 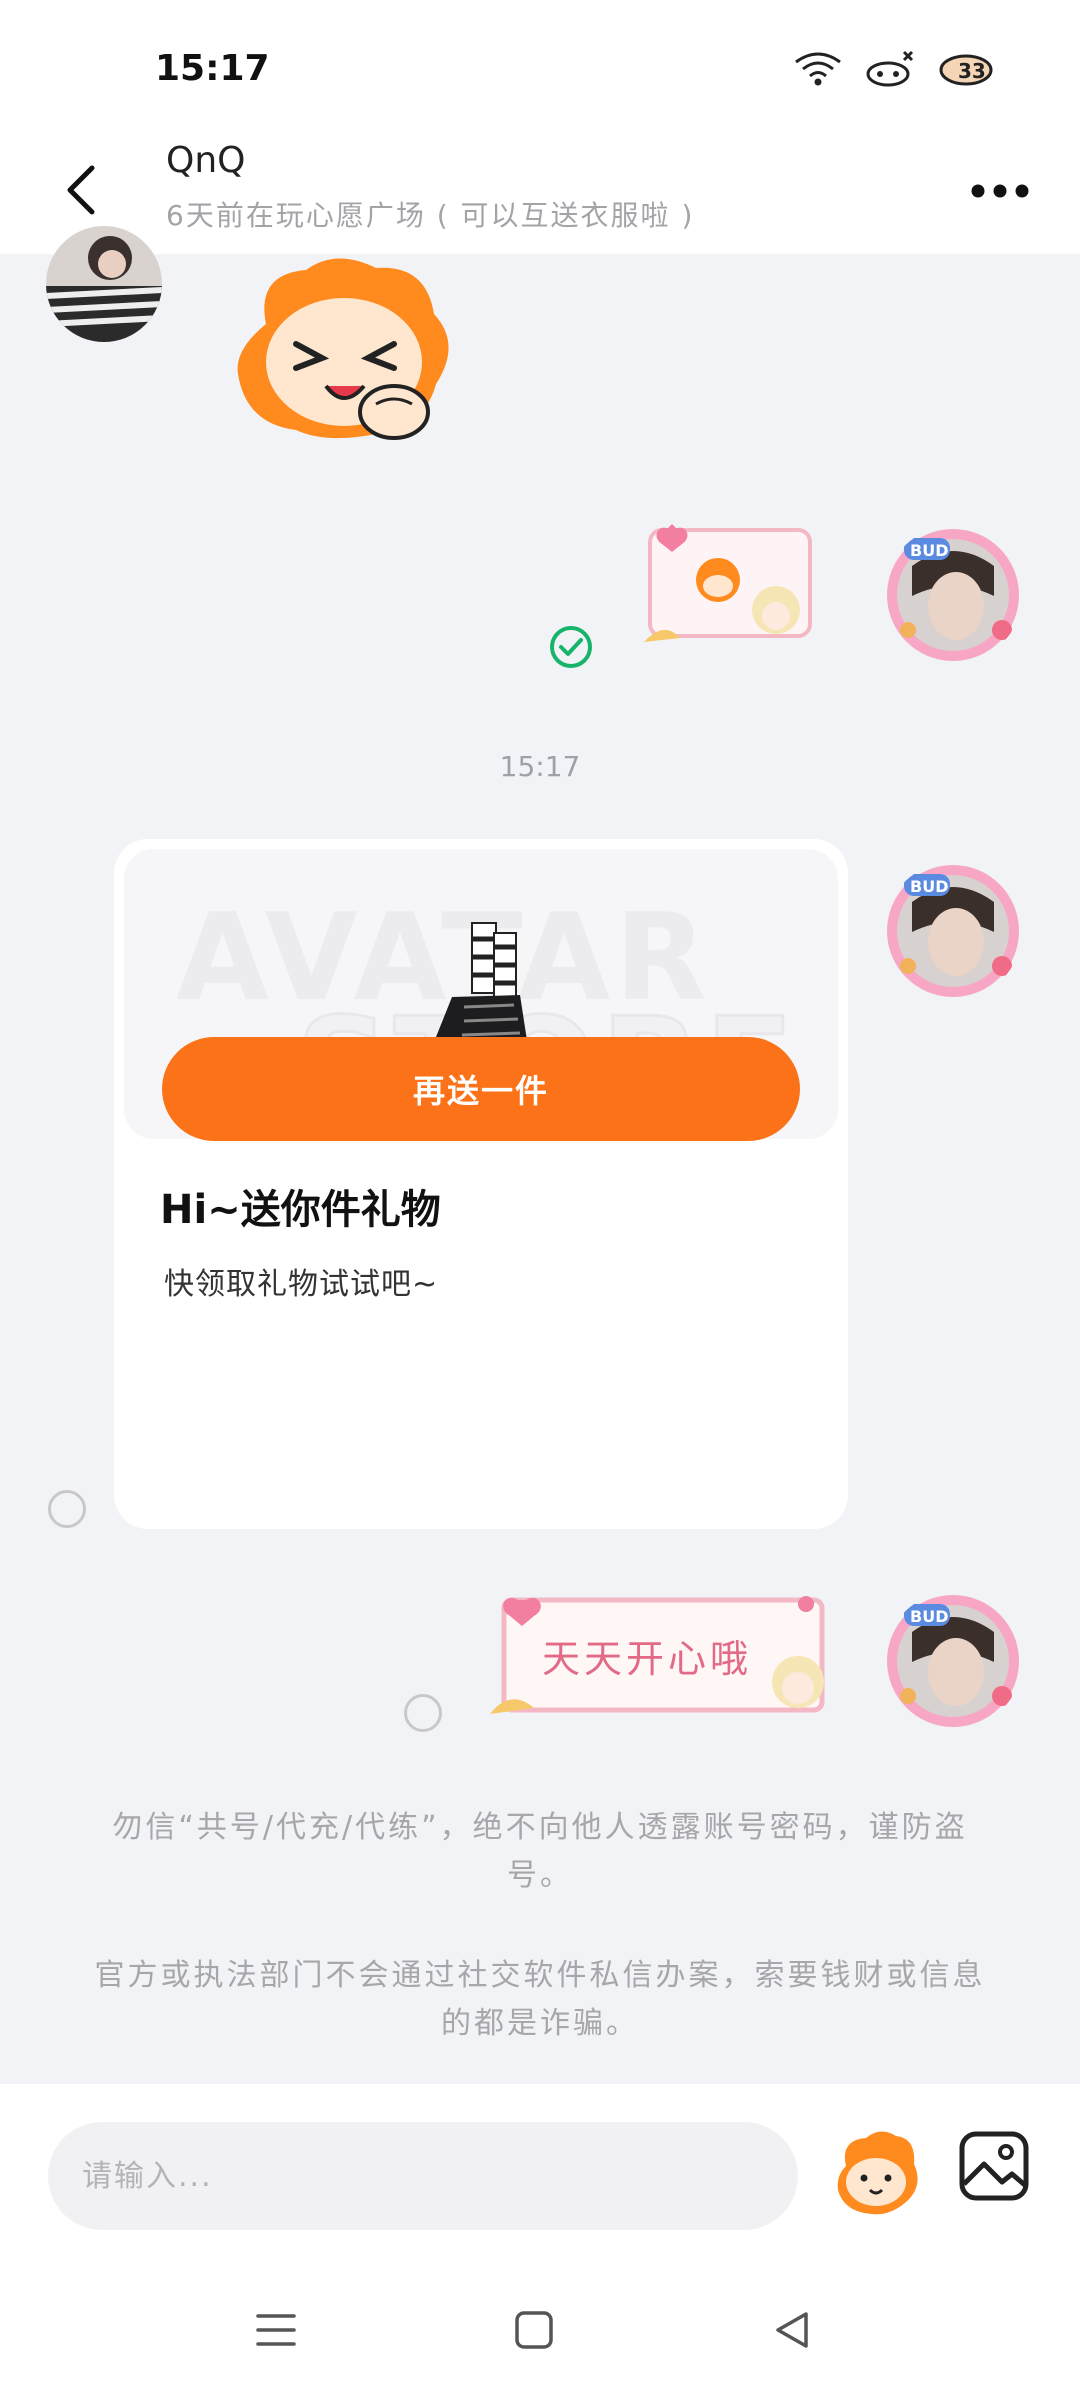 What do you see at coordinates (540, 65) in the screenshot?
I see `status-bar: 15:17 33` at bounding box center [540, 65].